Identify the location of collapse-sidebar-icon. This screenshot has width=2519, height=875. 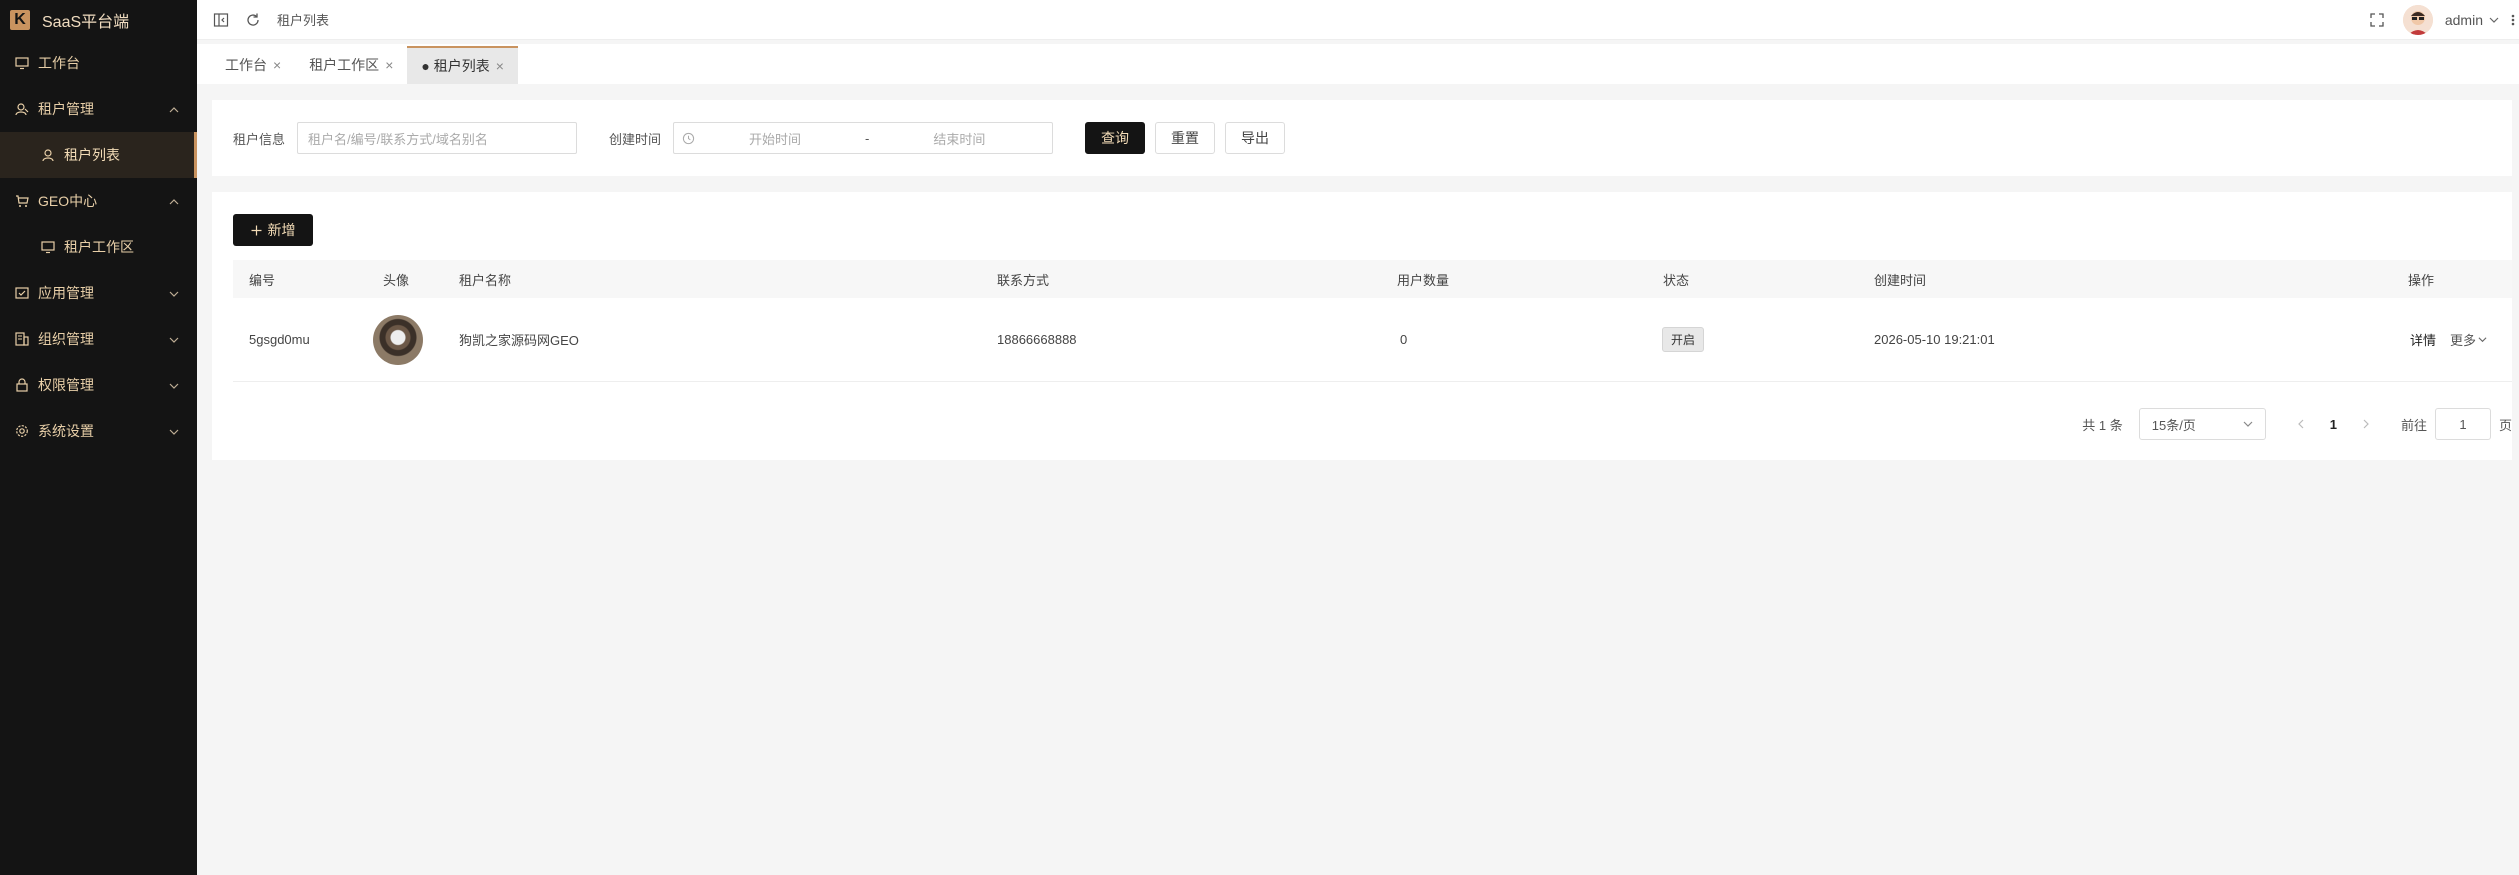
(221, 20).